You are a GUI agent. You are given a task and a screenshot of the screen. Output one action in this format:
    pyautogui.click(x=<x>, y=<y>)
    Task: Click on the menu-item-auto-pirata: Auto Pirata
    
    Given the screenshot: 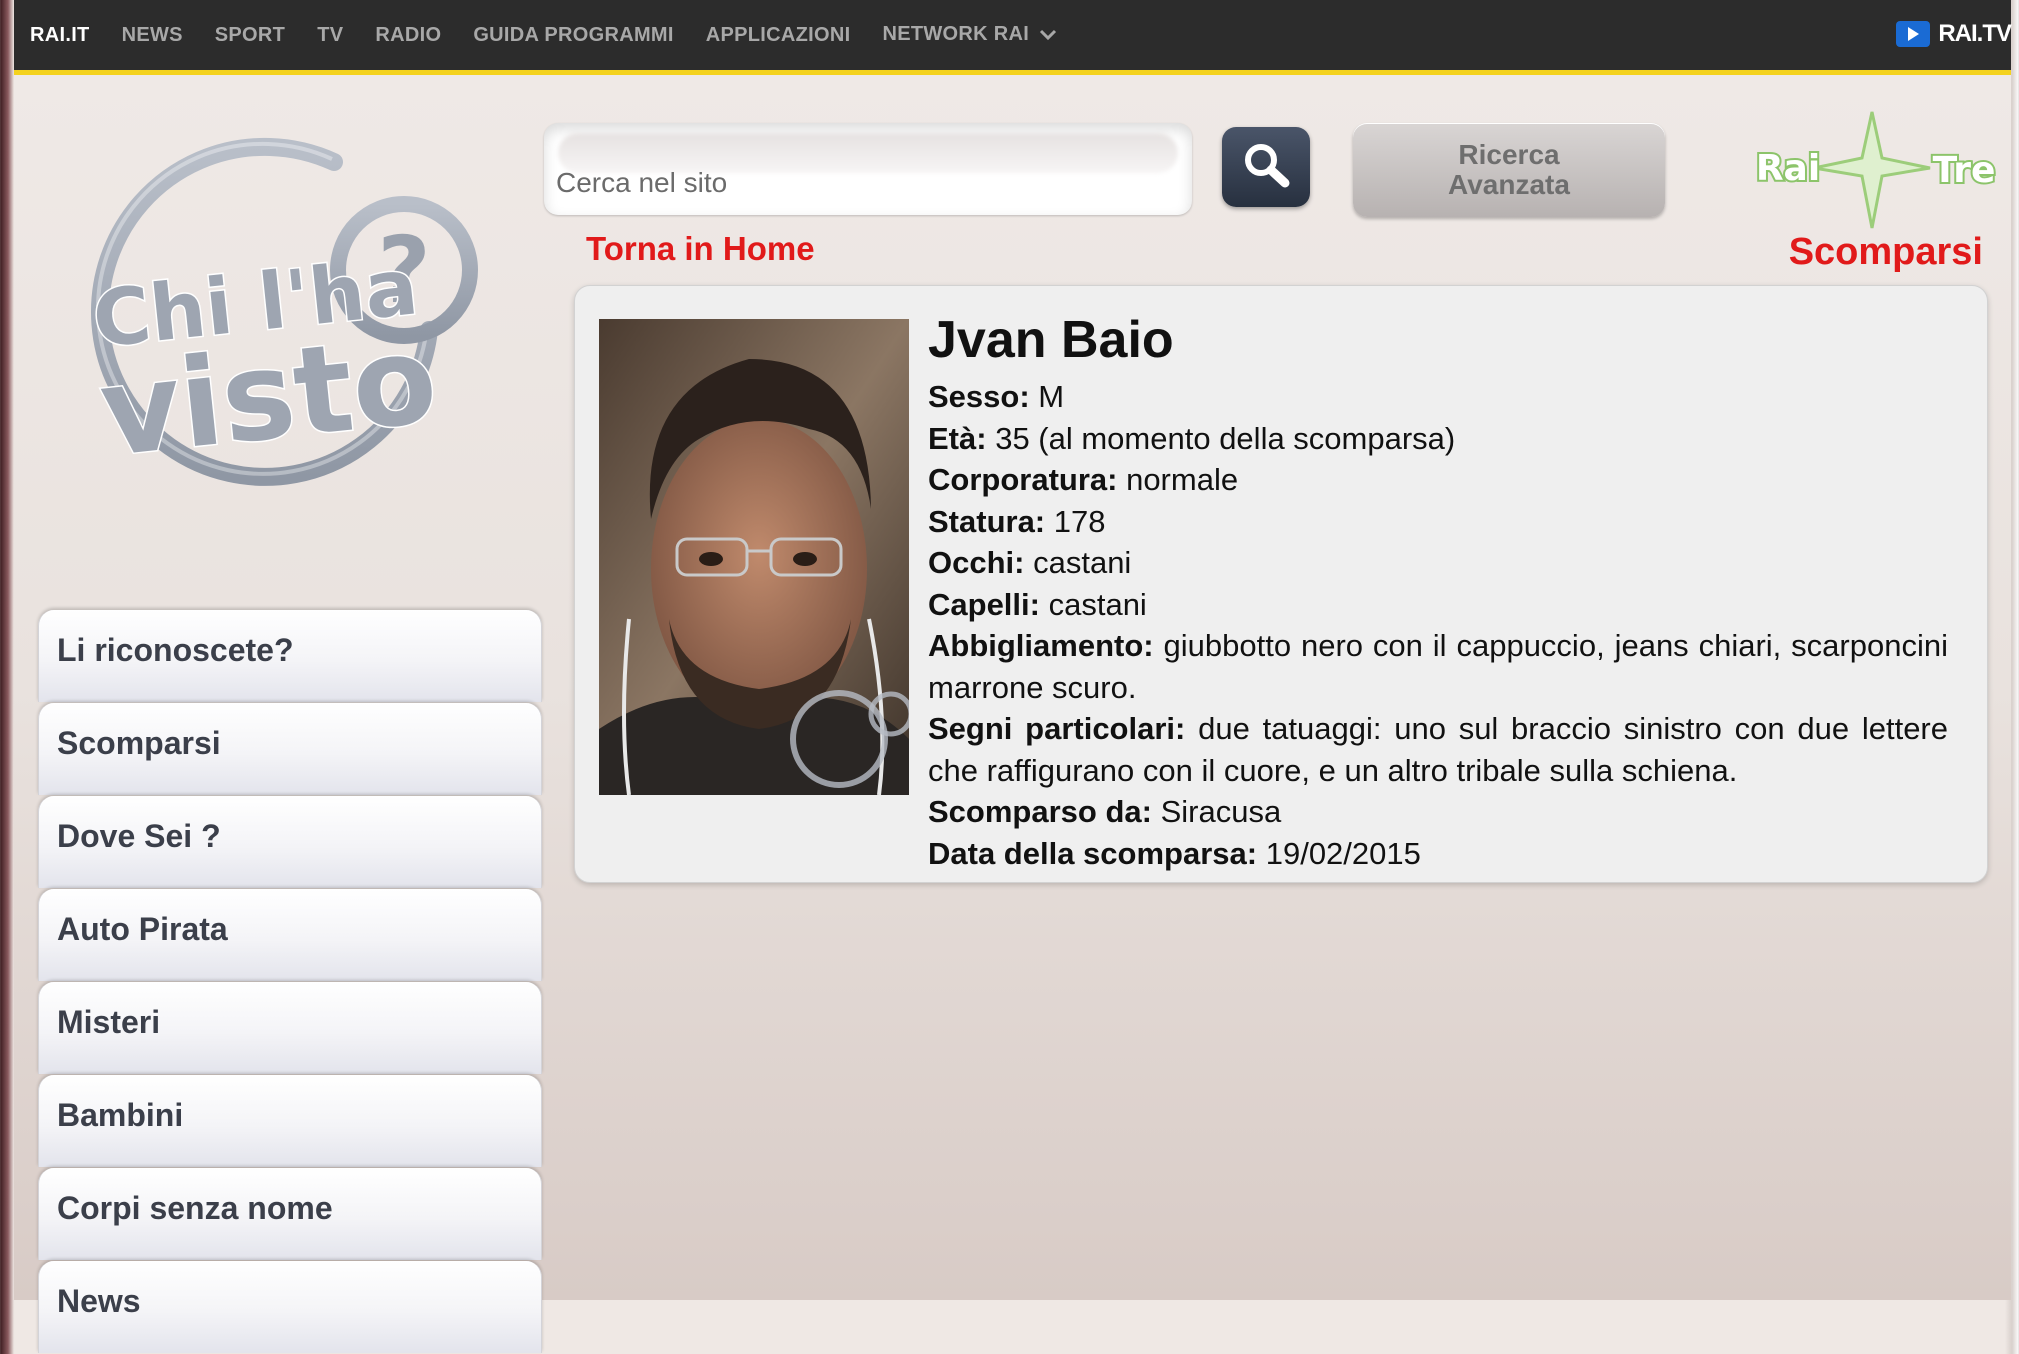 What is the action you would take?
    pyautogui.click(x=290, y=935)
    